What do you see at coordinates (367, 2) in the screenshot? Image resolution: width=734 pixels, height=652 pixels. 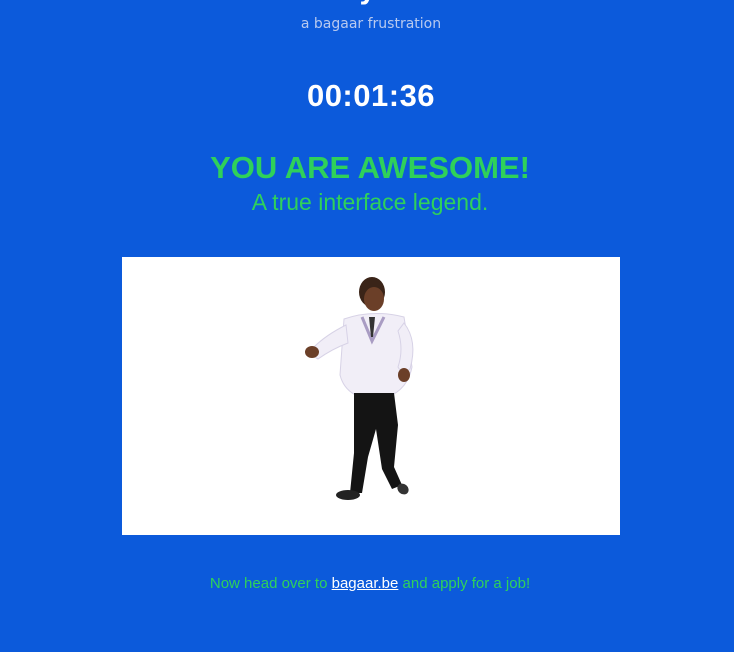 I see `page-title-cropped: y` at bounding box center [367, 2].